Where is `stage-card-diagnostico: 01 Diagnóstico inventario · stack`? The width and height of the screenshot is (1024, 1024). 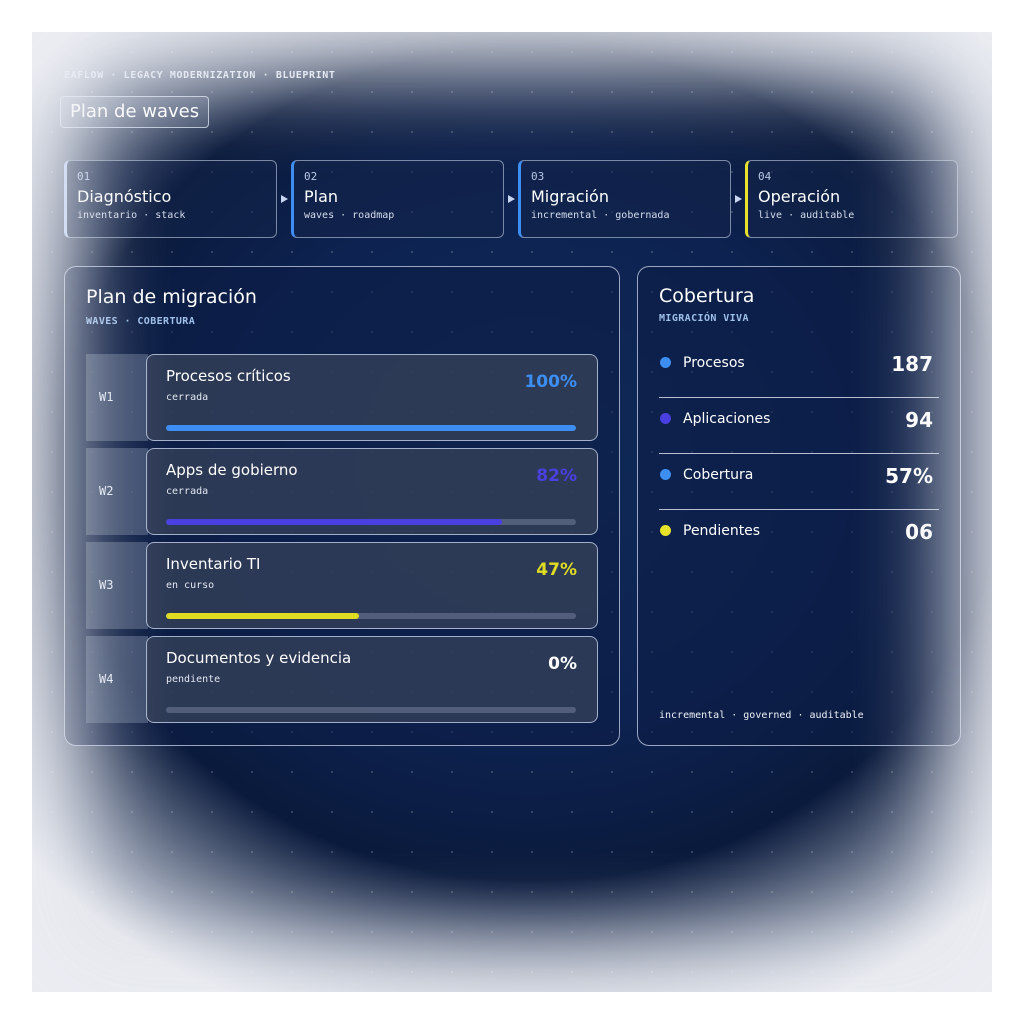
stage-card-diagnostico: 01 Diagnóstico inventario · stack is located at coordinates (170, 199).